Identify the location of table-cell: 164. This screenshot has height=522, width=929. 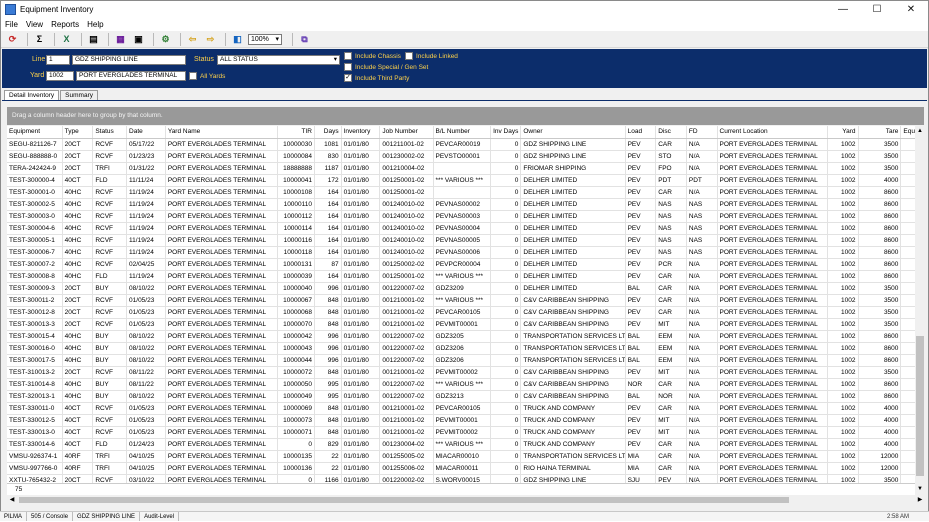
(328, 276).